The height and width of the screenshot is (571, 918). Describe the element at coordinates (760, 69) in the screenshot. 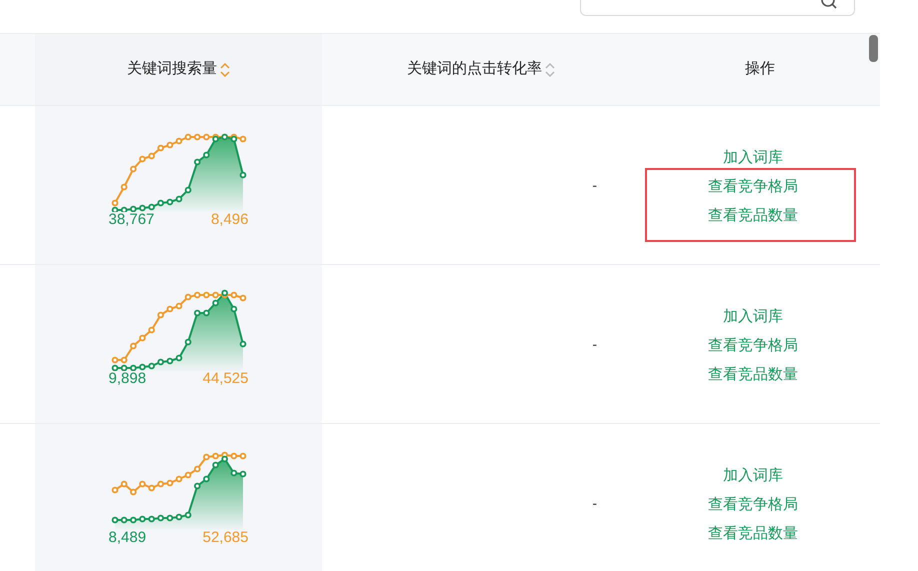

I see `column-header: 操作` at that location.